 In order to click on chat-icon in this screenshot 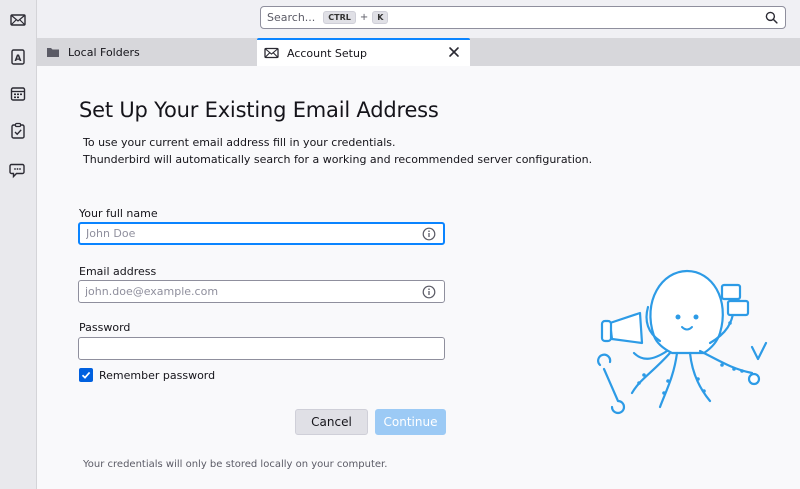, I will do `click(17, 171)`.